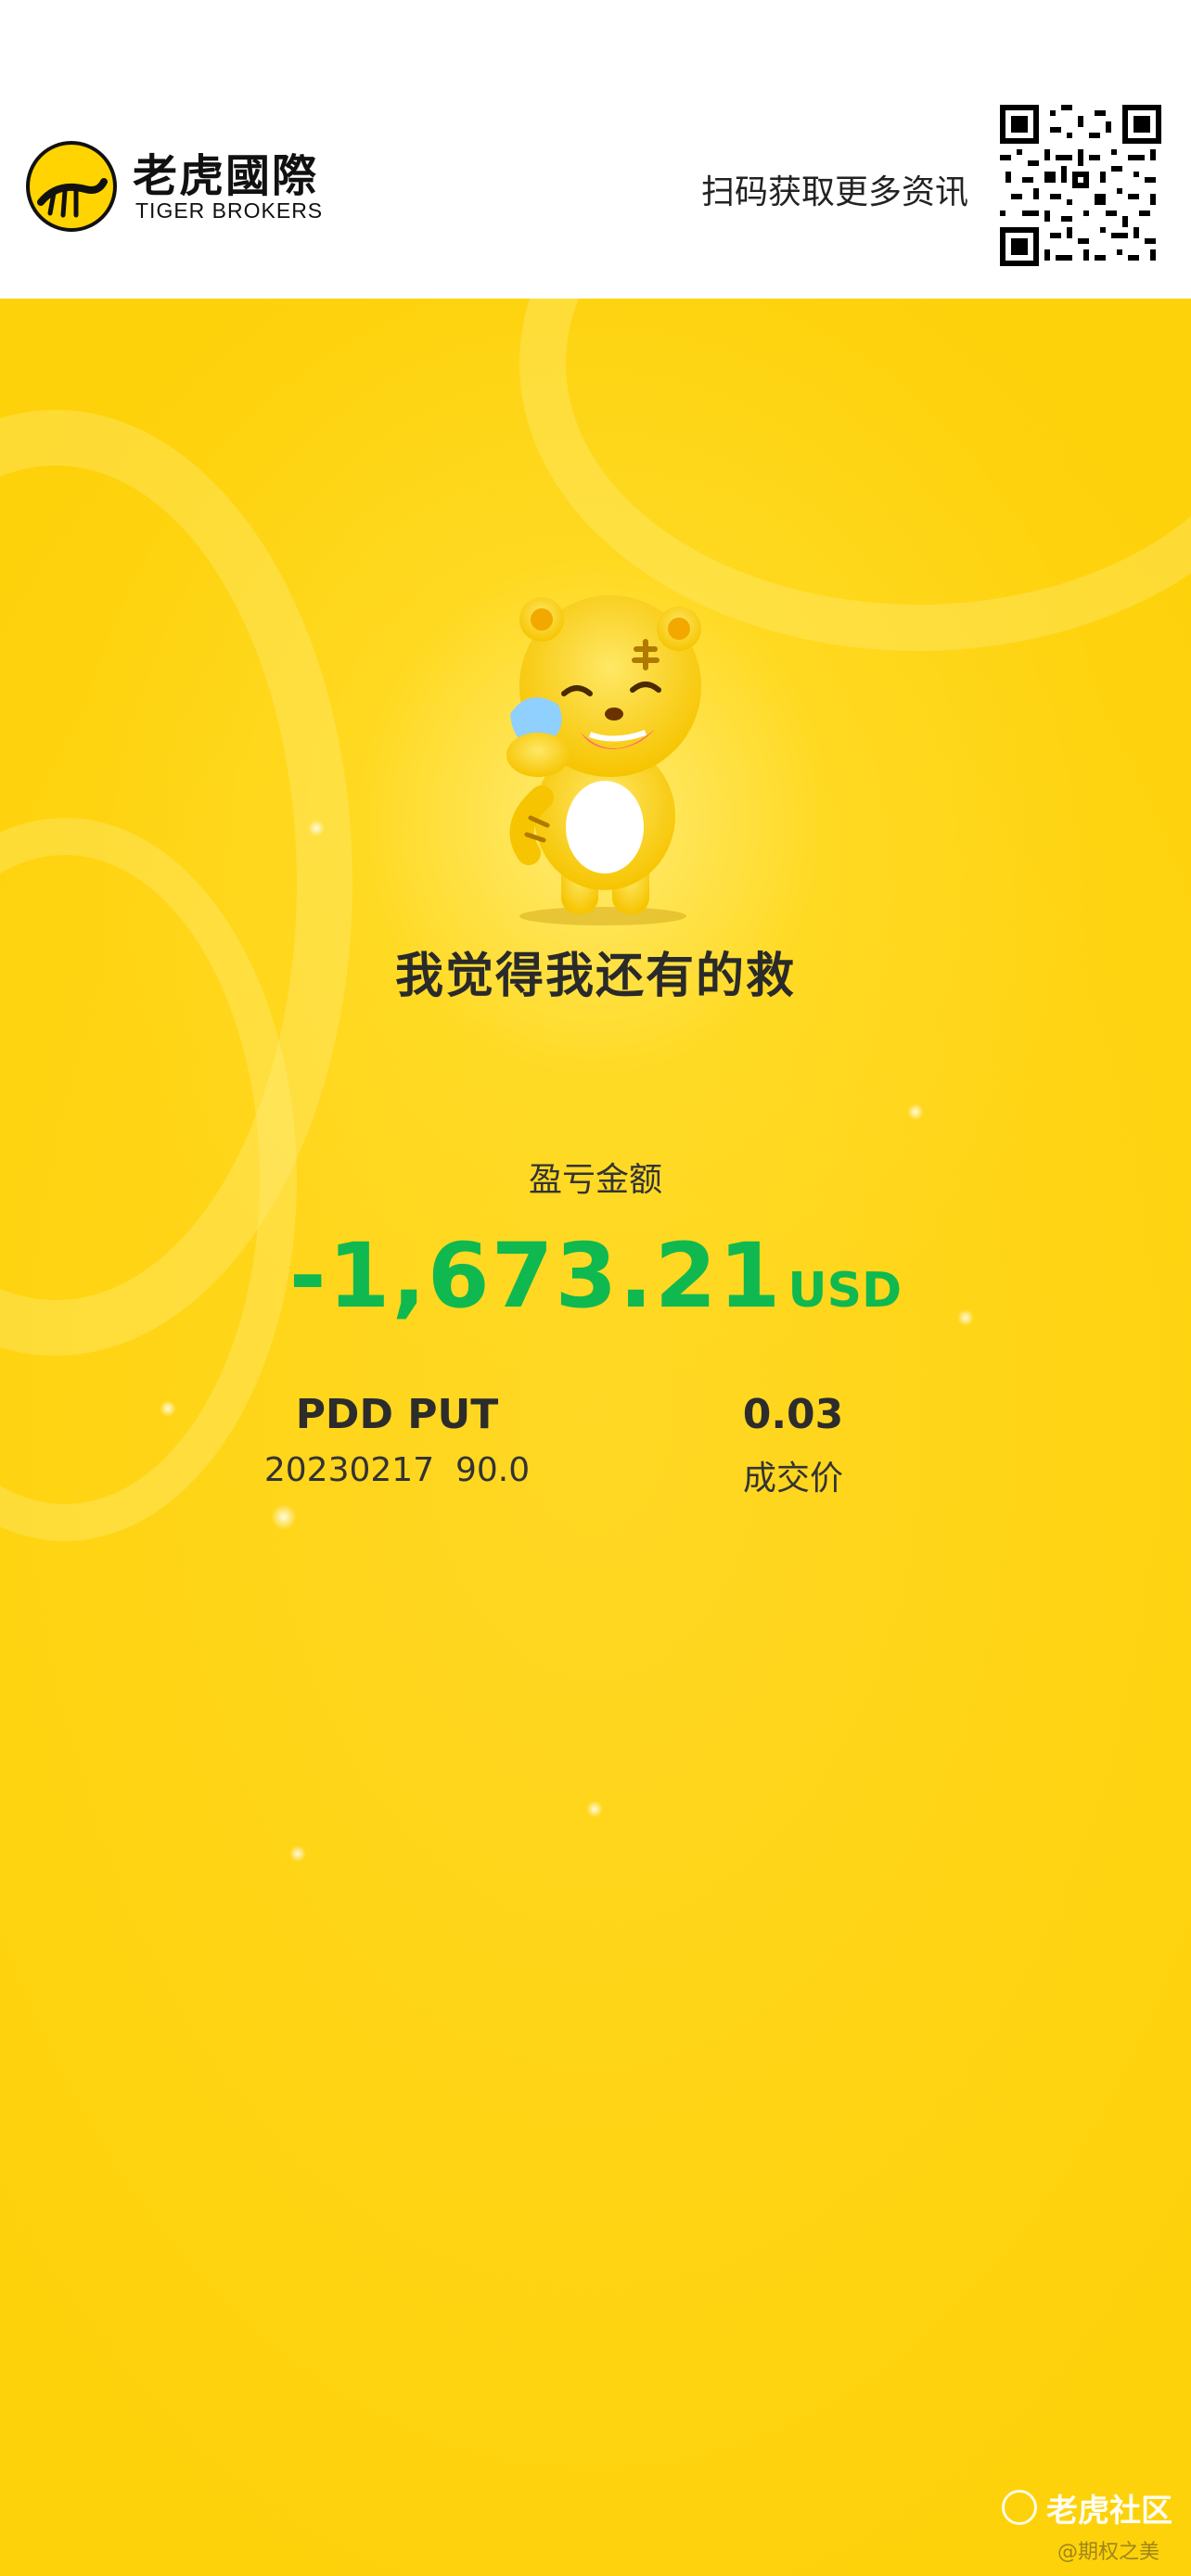  What do you see at coordinates (1109, 2511) in the screenshot?
I see `community-label: 老虎社区` at bounding box center [1109, 2511].